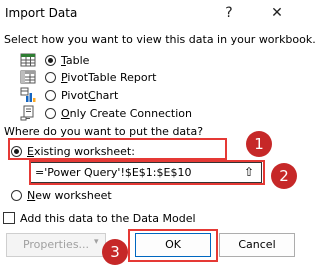 The image size is (320, 269). I want to click on annotation-box-existing-worksheet, so click(117, 149).